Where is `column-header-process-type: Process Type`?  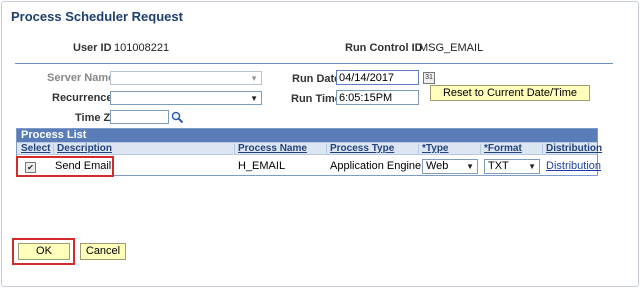 column-header-process-type: Process Type is located at coordinates (362, 149).